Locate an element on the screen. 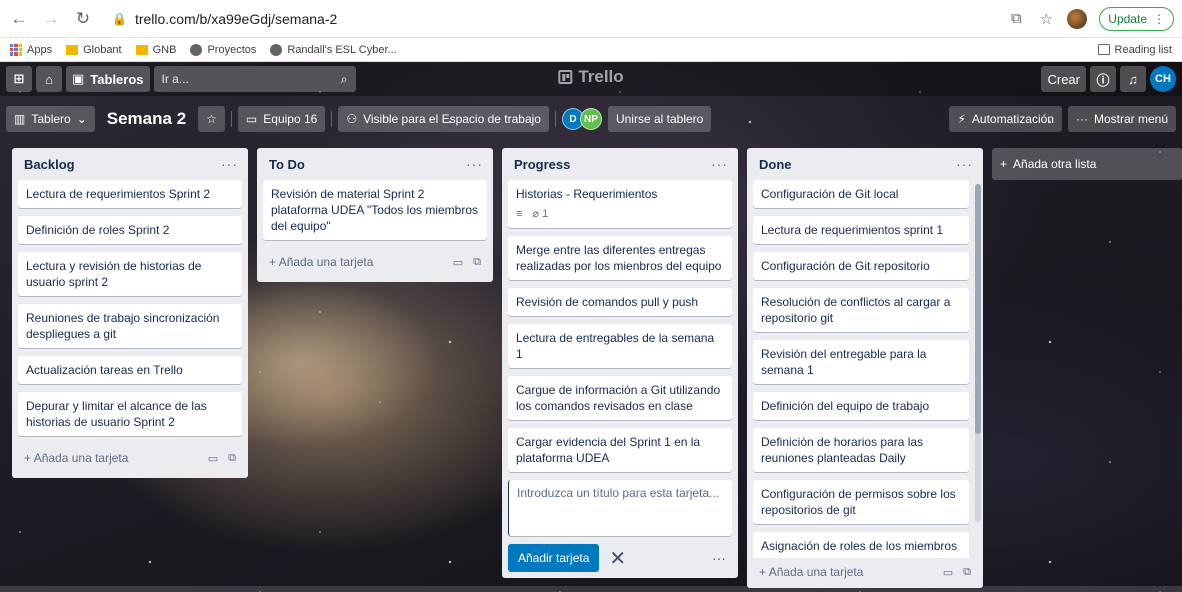  bookmark-proyectos: Proyectos is located at coordinates (223, 49).